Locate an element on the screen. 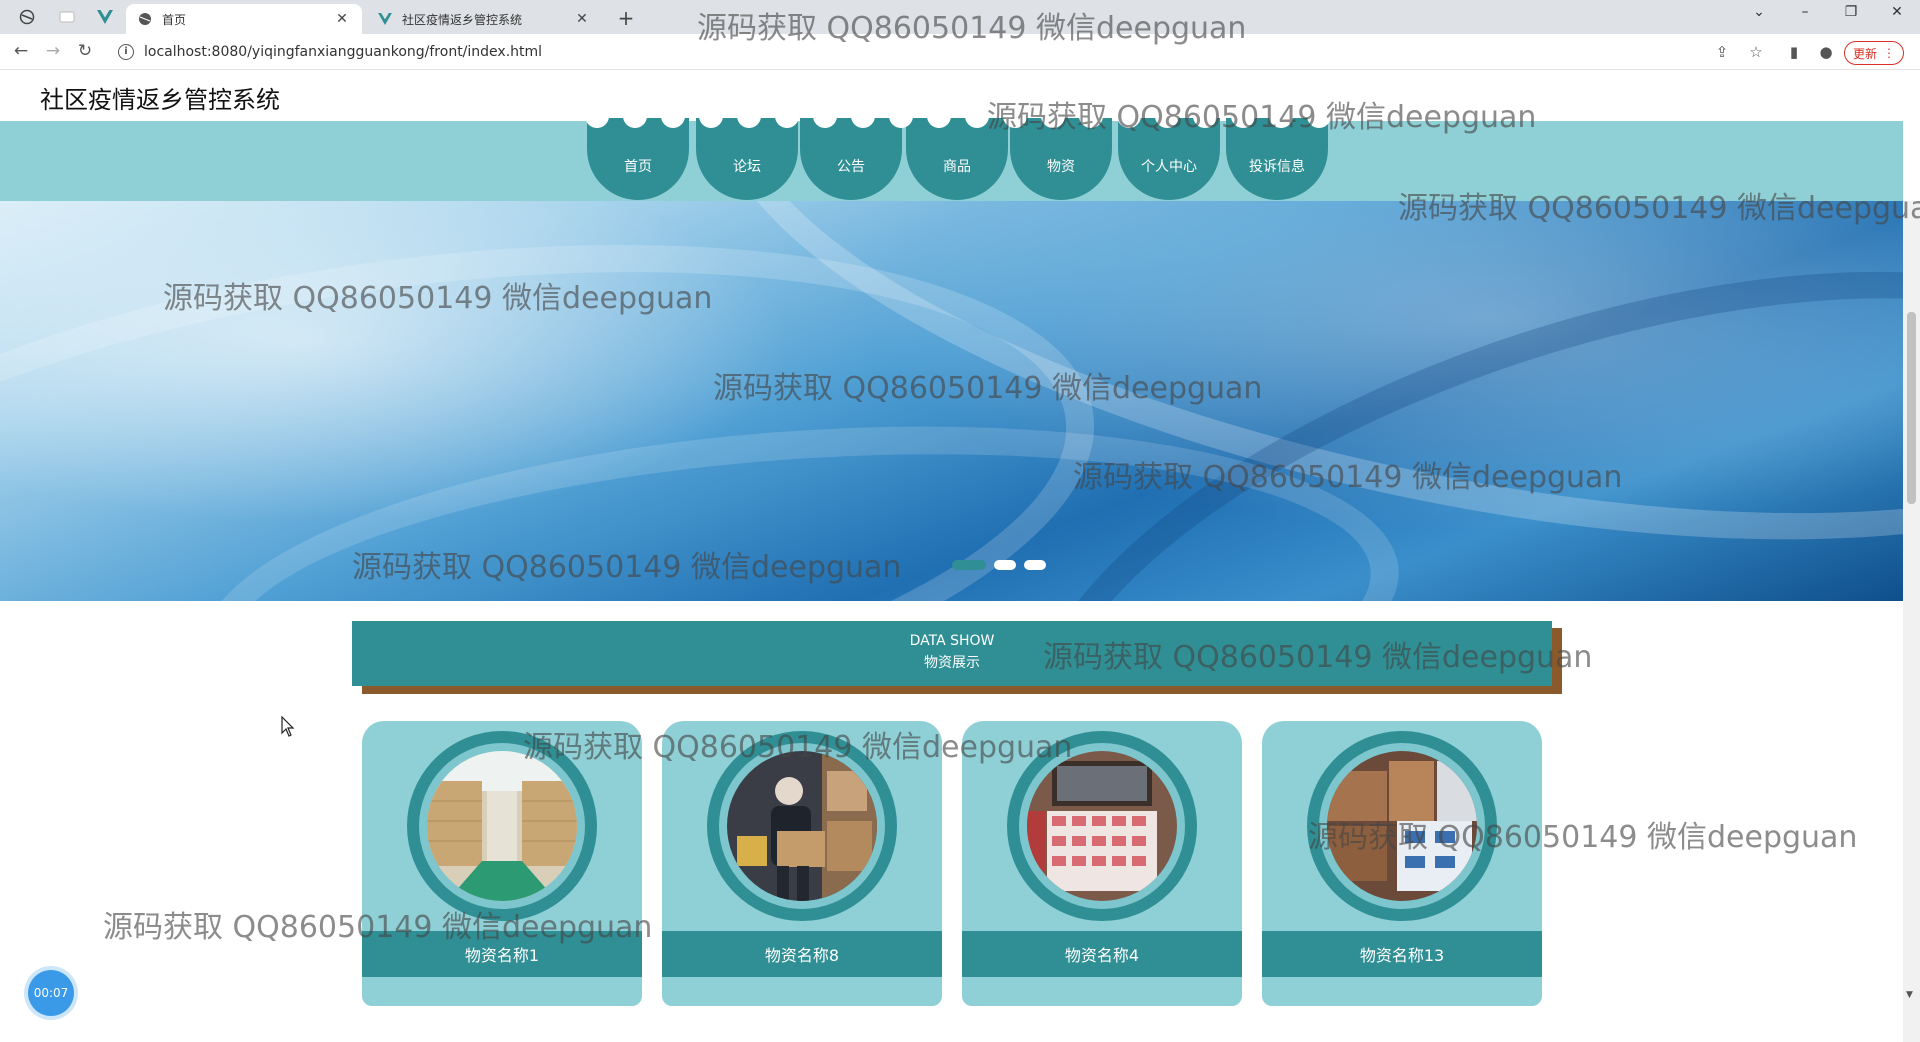  forward-arrow-icon: → is located at coordinates (53, 51).